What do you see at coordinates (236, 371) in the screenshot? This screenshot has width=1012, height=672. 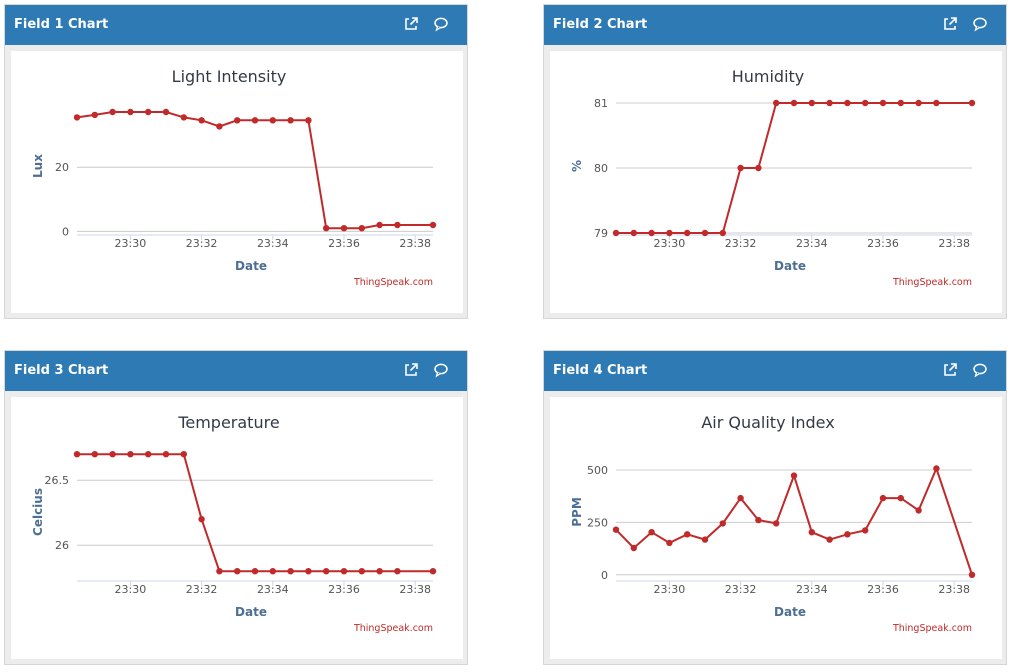 I see `panel-header: Field 3 Chart` at bounding box center [236, 371].